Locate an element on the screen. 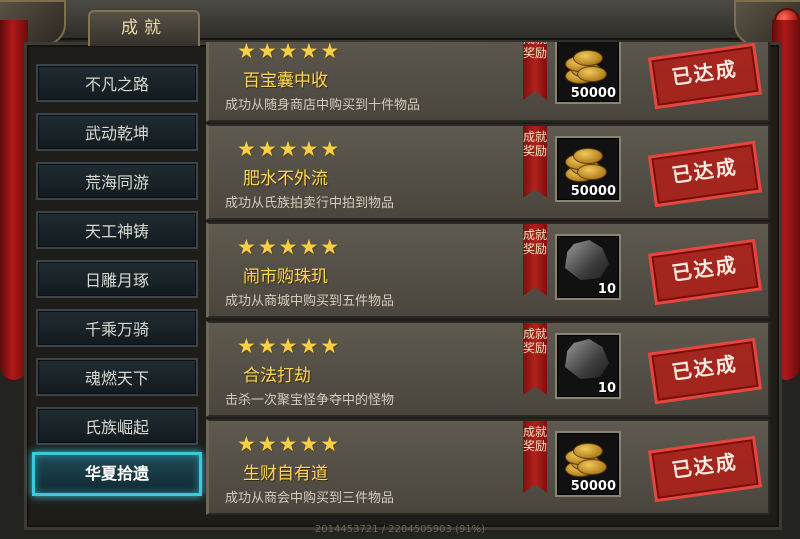  panel-title: 成就 is located at coordinates (144, 28).